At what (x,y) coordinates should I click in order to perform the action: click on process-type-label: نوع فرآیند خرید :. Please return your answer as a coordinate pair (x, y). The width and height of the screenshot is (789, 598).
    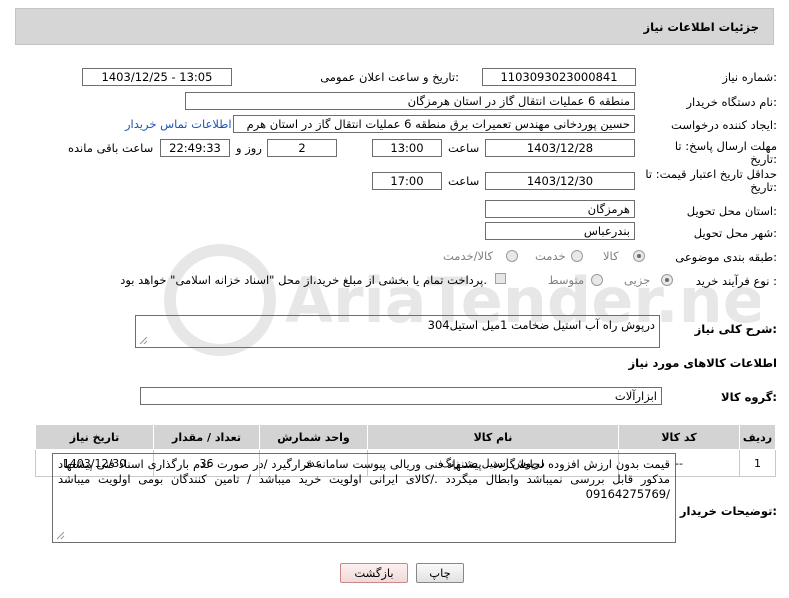
    Looking at the image, I should click on (736, 281).